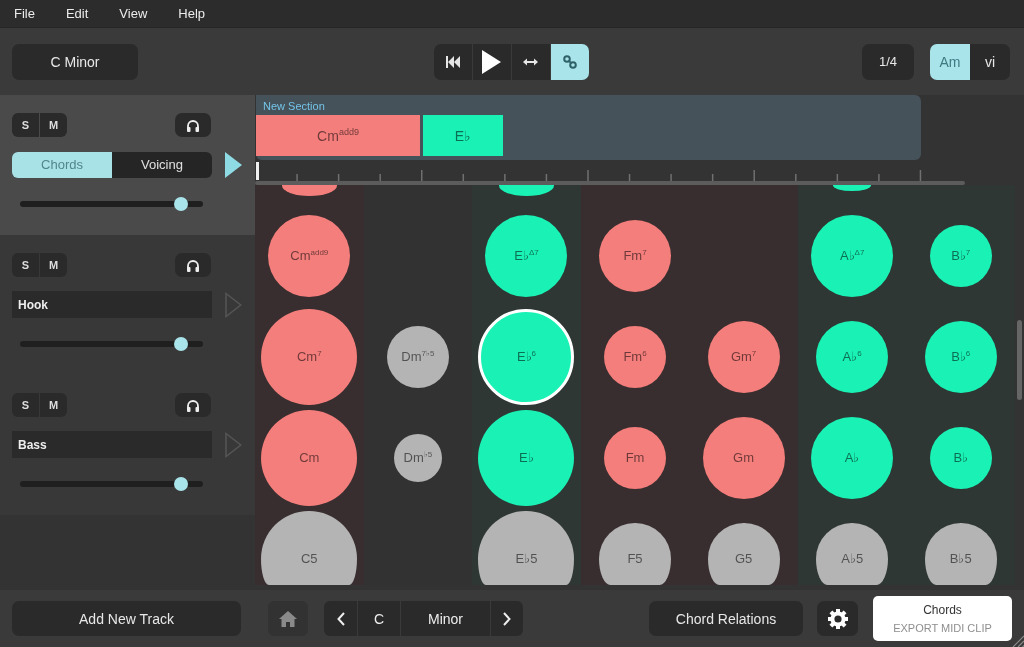  What do you see at coordinates (1018, 641) in the screenshot?
I see `resize-grip-icon` at bounding box center [1018, 641].